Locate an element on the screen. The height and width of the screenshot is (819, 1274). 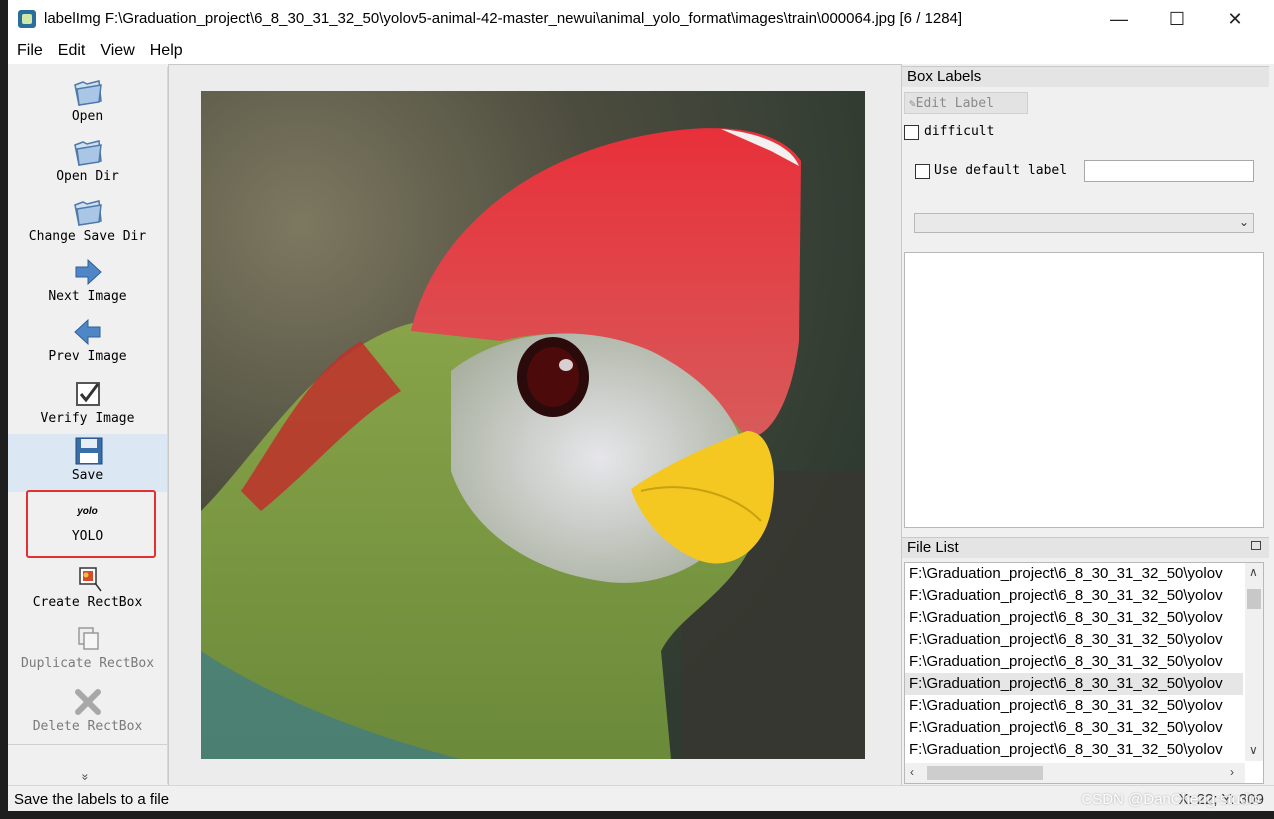
next-image-label: Next Image is located at coordinates (87, 296).